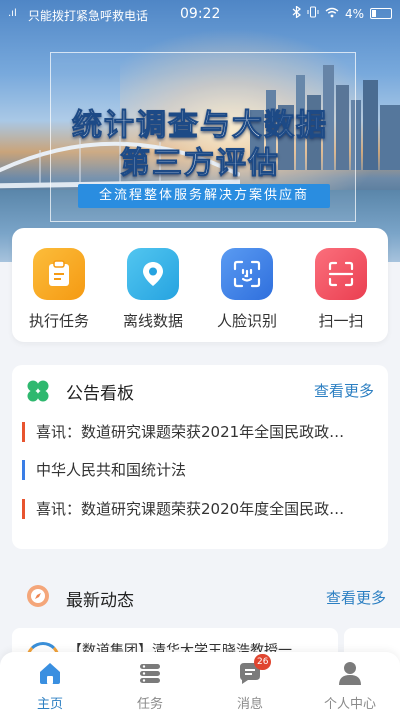 Image resolution: width=400 pixels, height=711 pixels. I want to click on face-scan-icon, so click(247, 274).